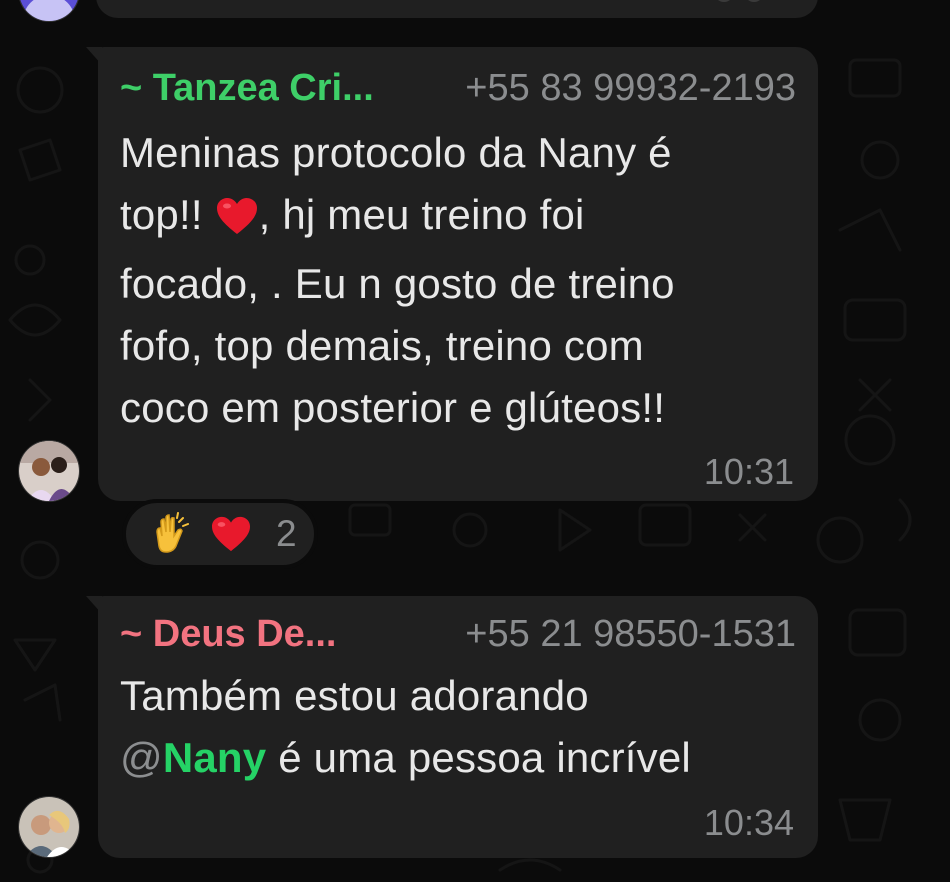 The height and width of the screenshot is (882, 950). Describe the element at coordinates (478, 757) in the screenshot. I see `message-line-part: é uma pessoa incrível` at that location.